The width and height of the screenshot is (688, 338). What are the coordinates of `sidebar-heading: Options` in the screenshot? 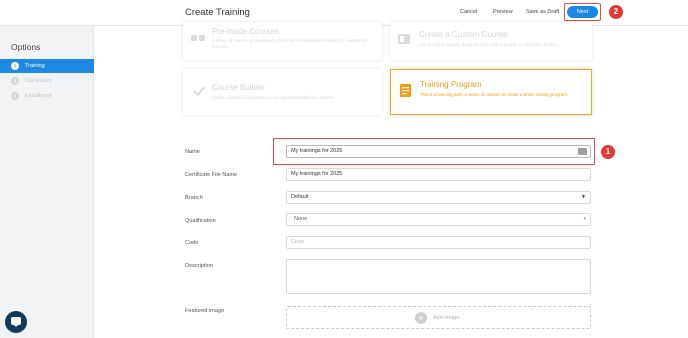 It's located at (26, 47).